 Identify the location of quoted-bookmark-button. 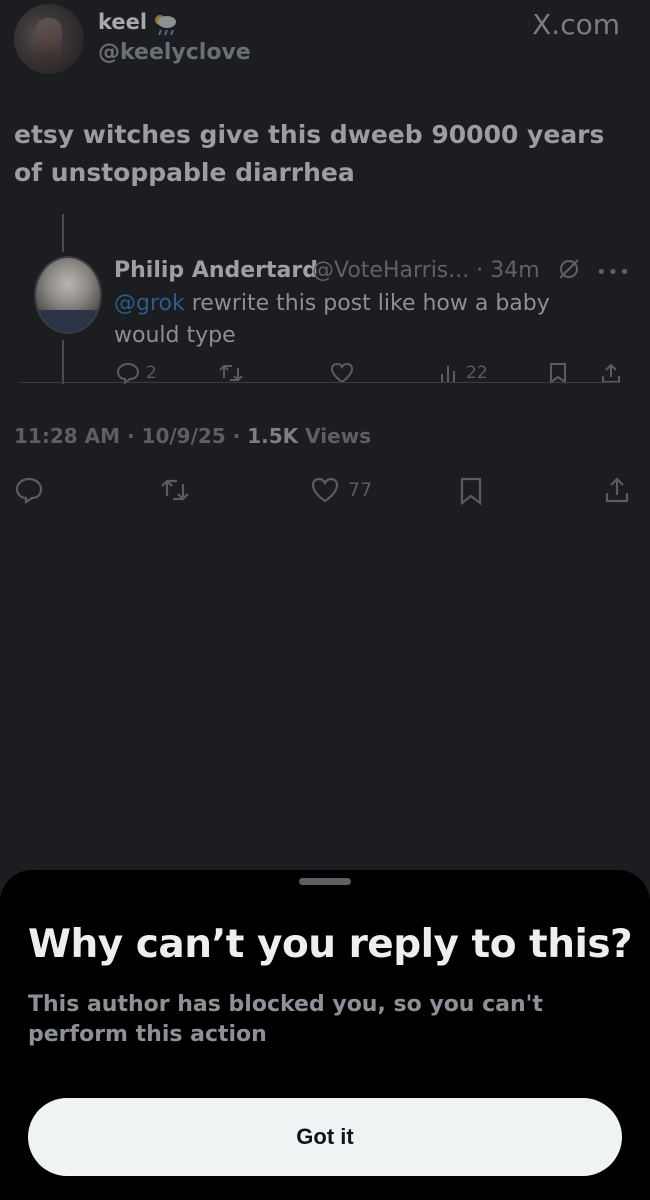
(558, 373).